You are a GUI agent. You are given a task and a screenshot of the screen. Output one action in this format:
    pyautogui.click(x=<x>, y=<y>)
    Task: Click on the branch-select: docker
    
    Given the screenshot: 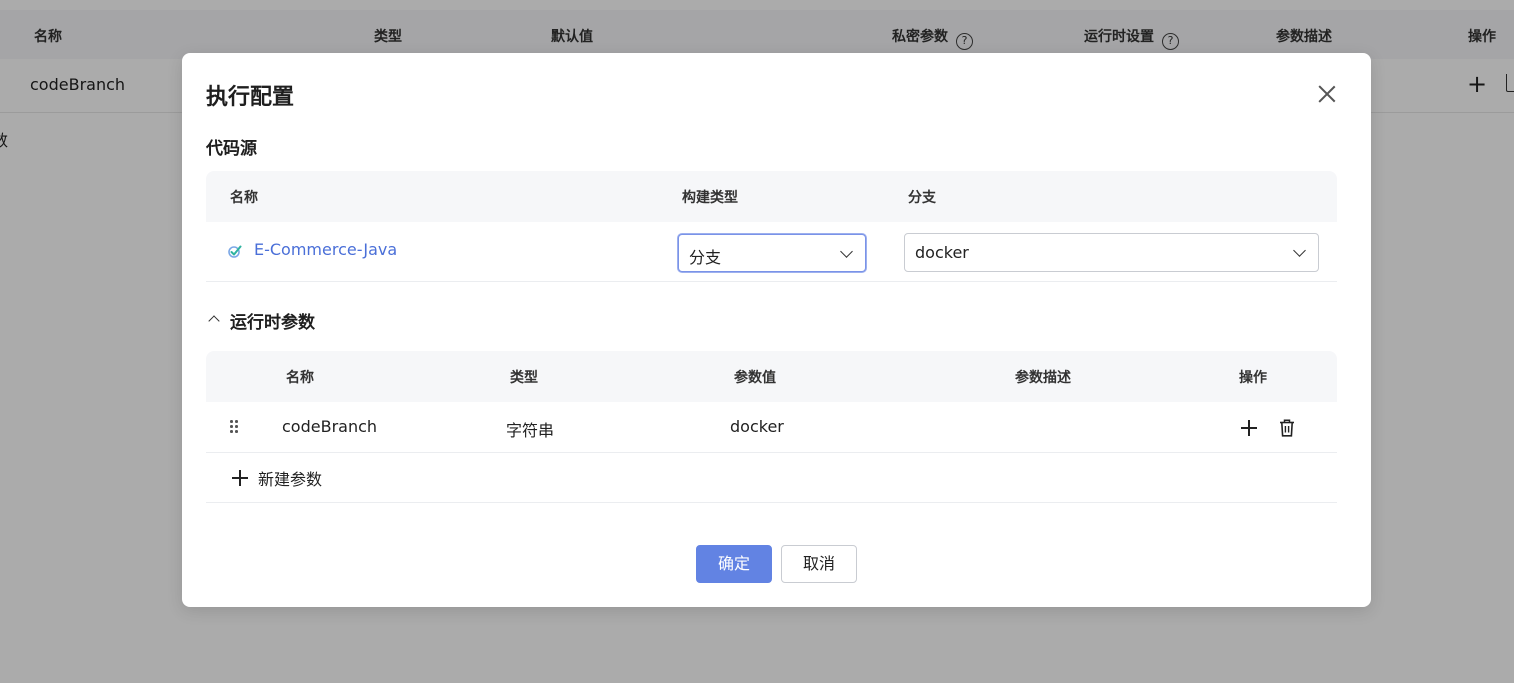 What is the action you would take?
    pyautogui.click(x=1111, y=252)
    